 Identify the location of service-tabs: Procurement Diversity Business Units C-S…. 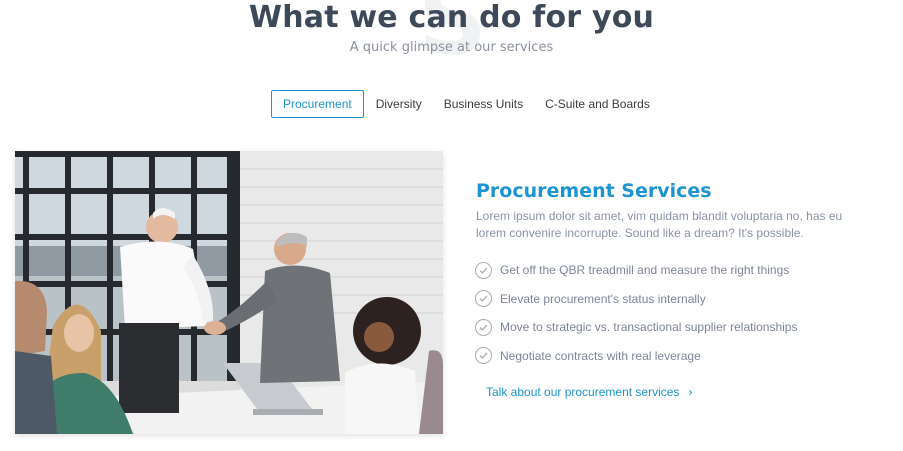
(466, 104).